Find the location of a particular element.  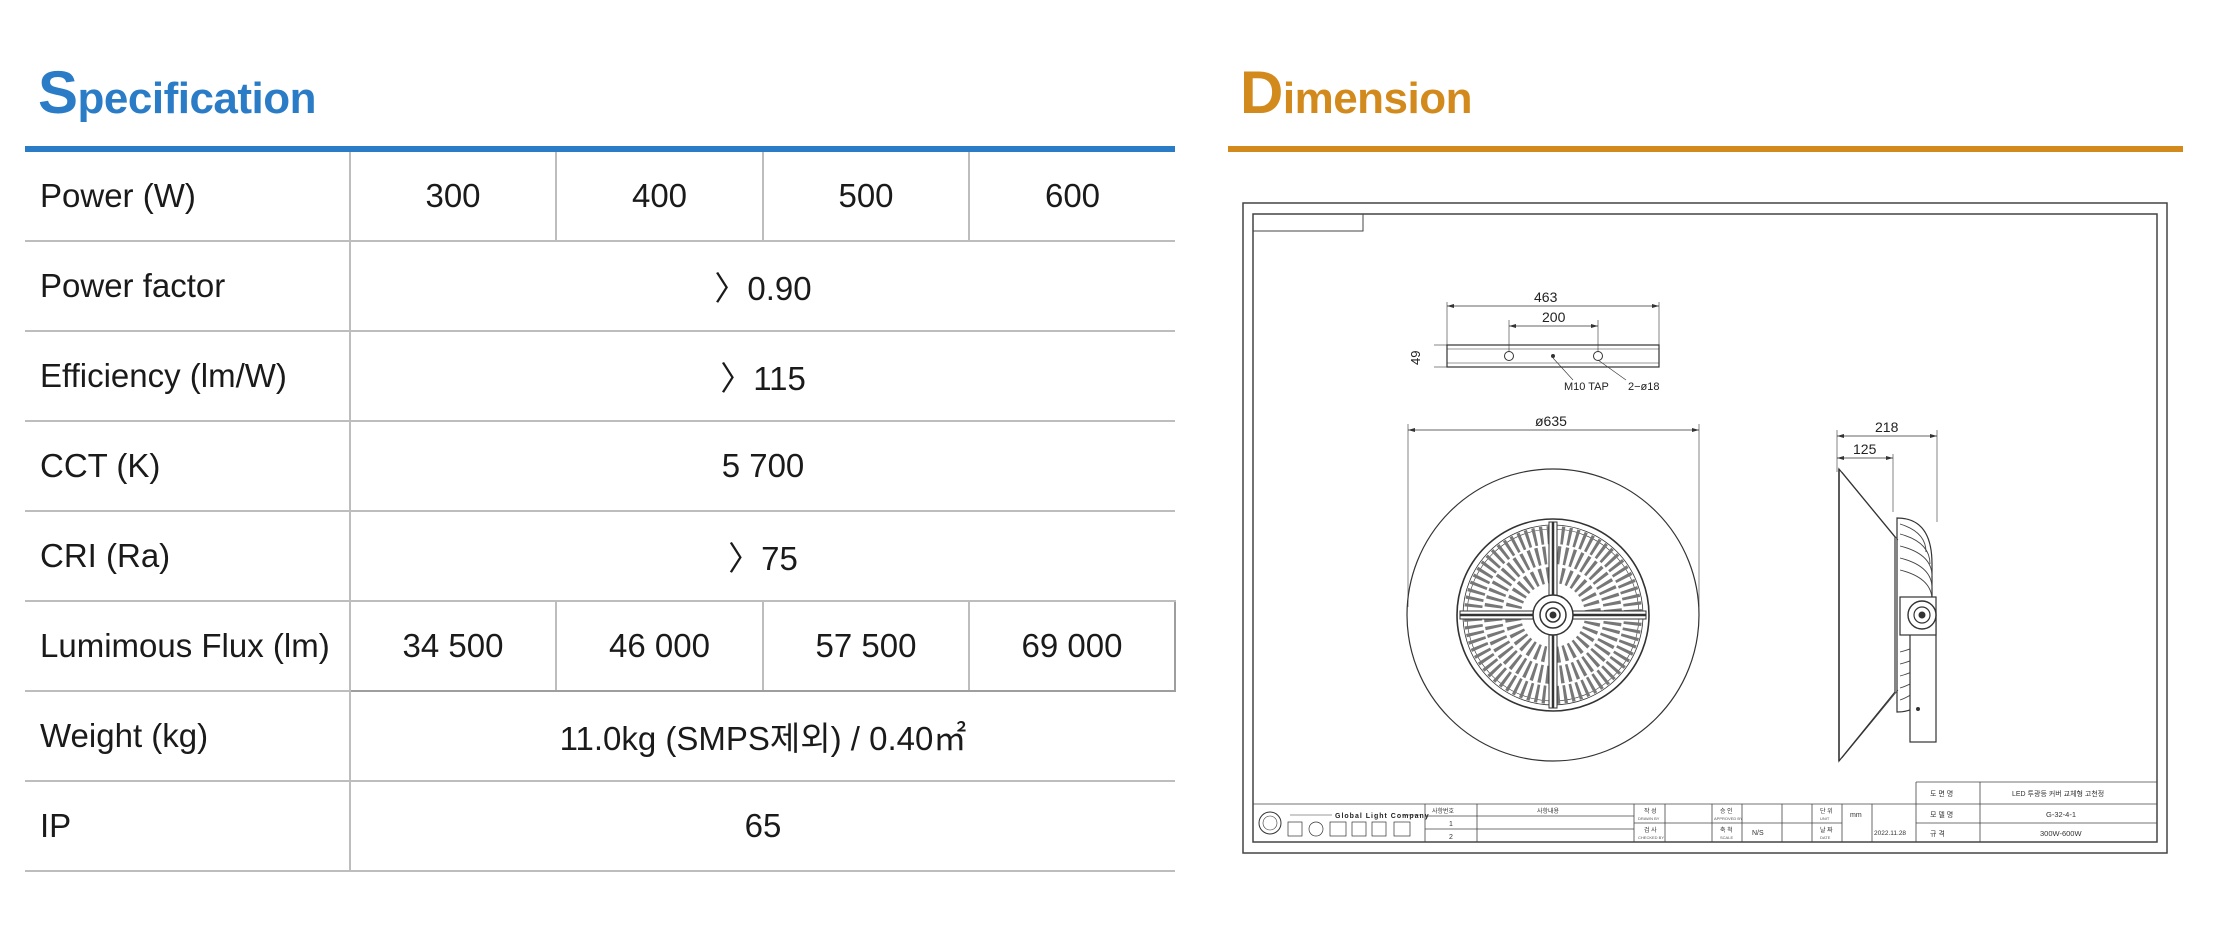

front-view is located at coordinates (1553, 593).